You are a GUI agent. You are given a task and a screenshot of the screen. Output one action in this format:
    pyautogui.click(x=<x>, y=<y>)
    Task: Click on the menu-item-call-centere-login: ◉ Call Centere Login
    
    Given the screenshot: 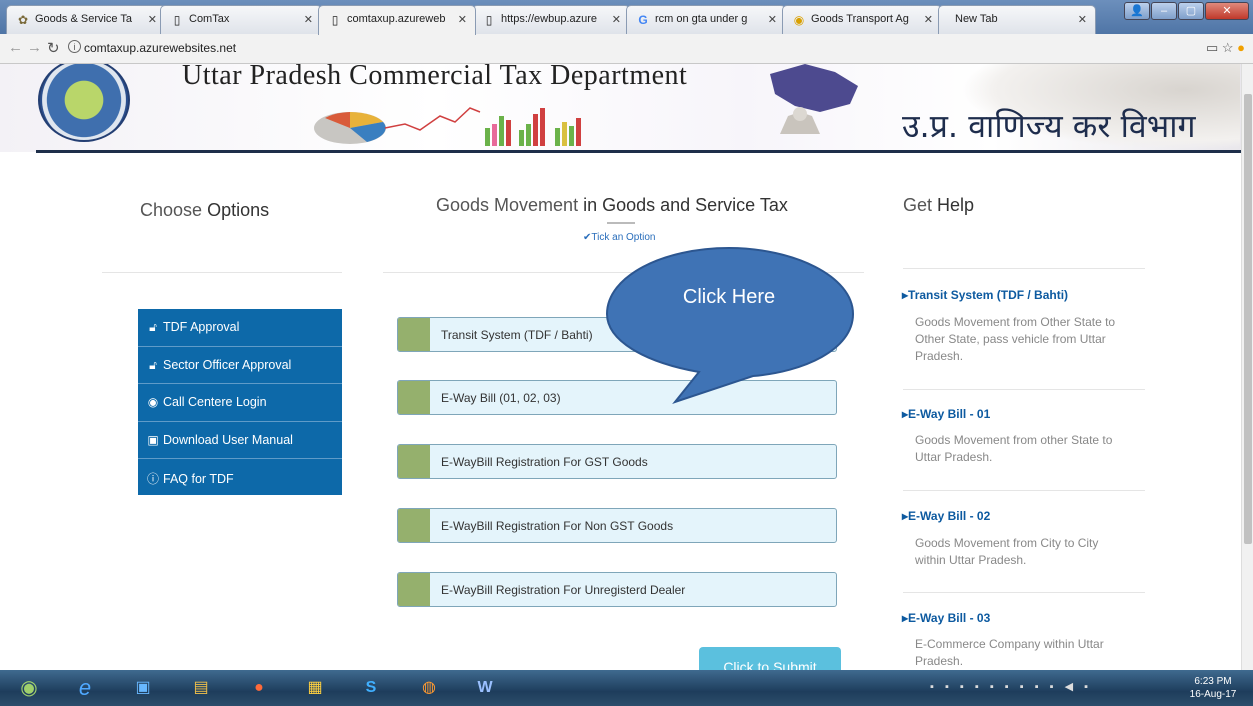 What is the action you would take?
    pyautogui.click(x=240, y=403)
    